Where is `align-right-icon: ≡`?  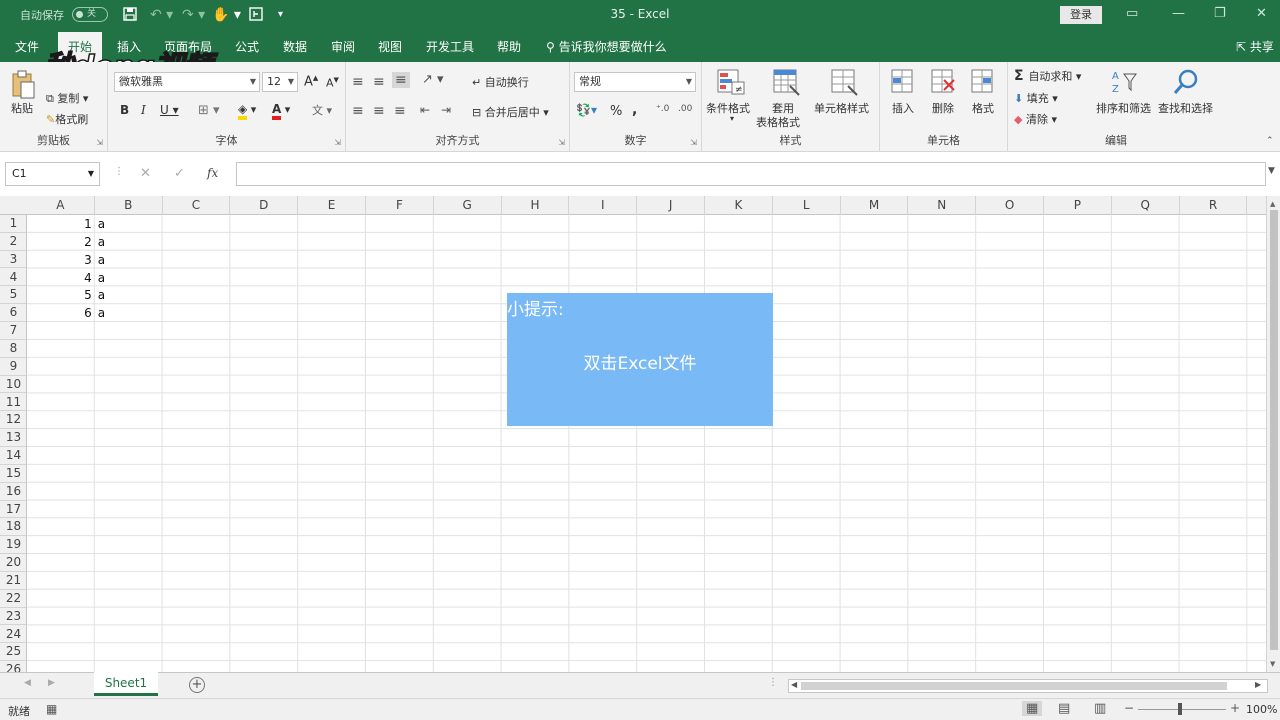
align-right-icon: ≡ is located at coordinates (400, 111).